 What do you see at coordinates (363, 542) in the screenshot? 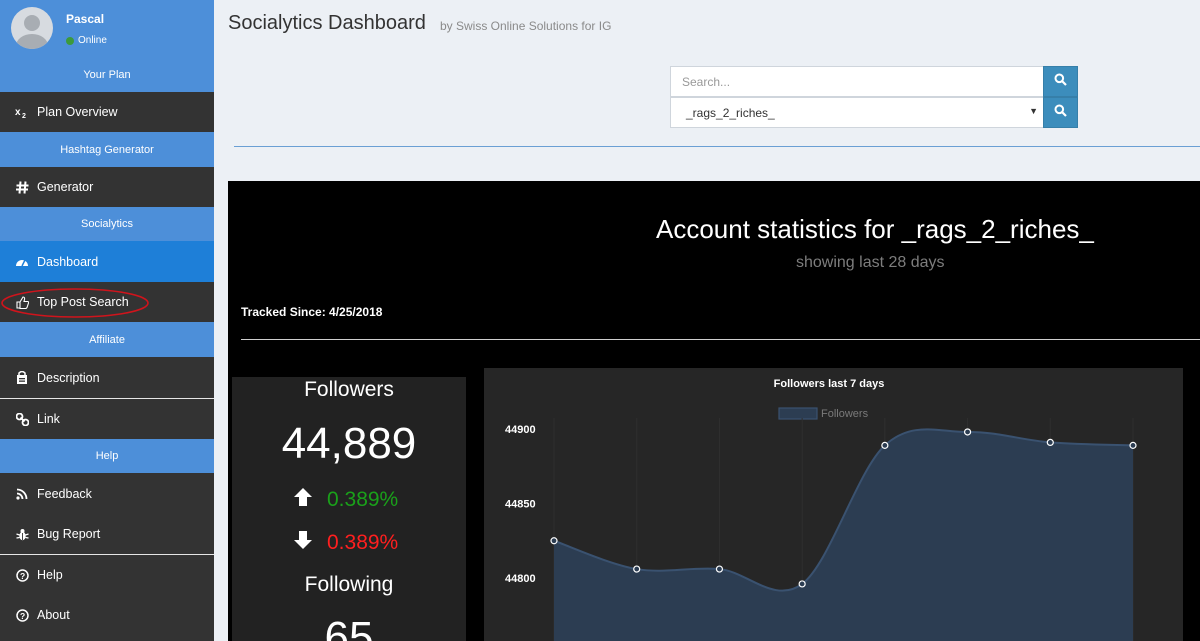
I see `change-down-value: 0.389%` at bounding box center [363, 542].